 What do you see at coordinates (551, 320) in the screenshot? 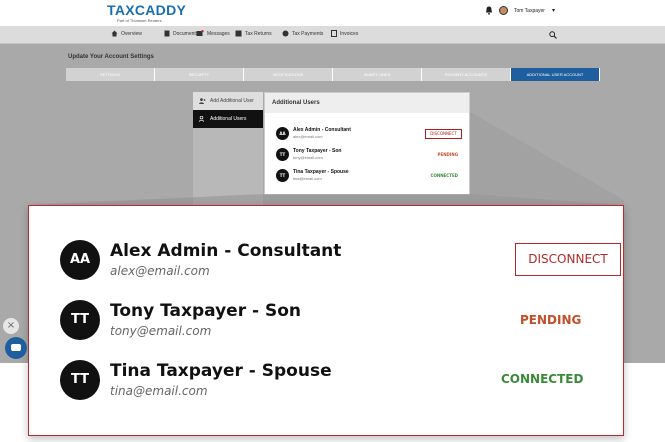
I see `status-badge: PENDING` at bounding box center [551, 320].